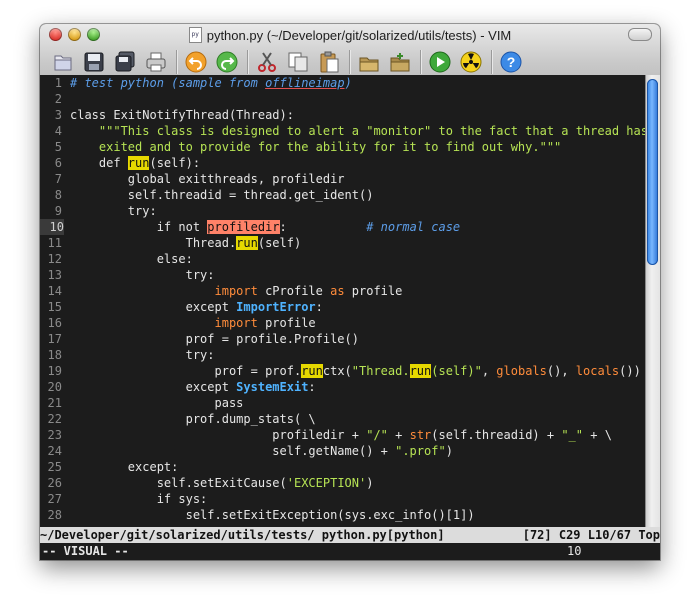  I want to click on line-number: 14, so click(54, 291).